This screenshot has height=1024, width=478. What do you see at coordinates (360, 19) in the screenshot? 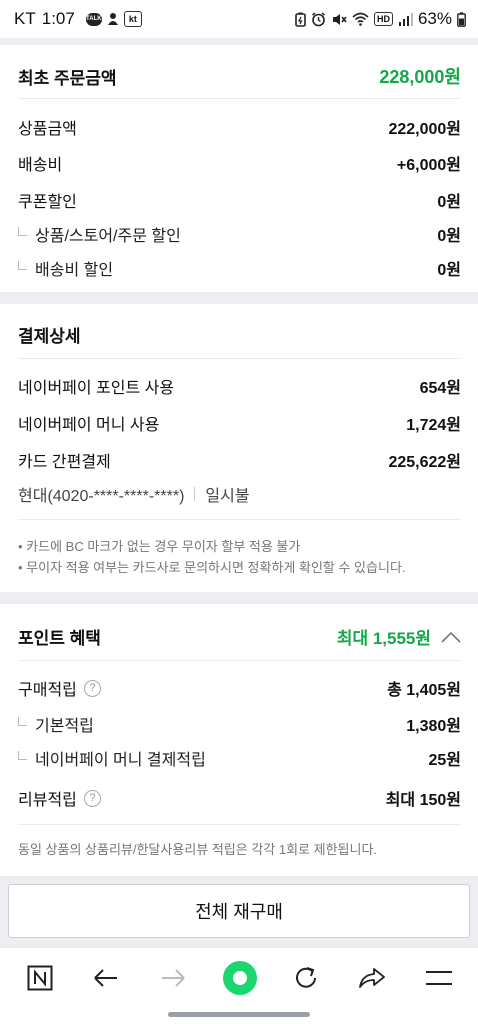
I see `wifi-icon` at bounding box center [360, 19].